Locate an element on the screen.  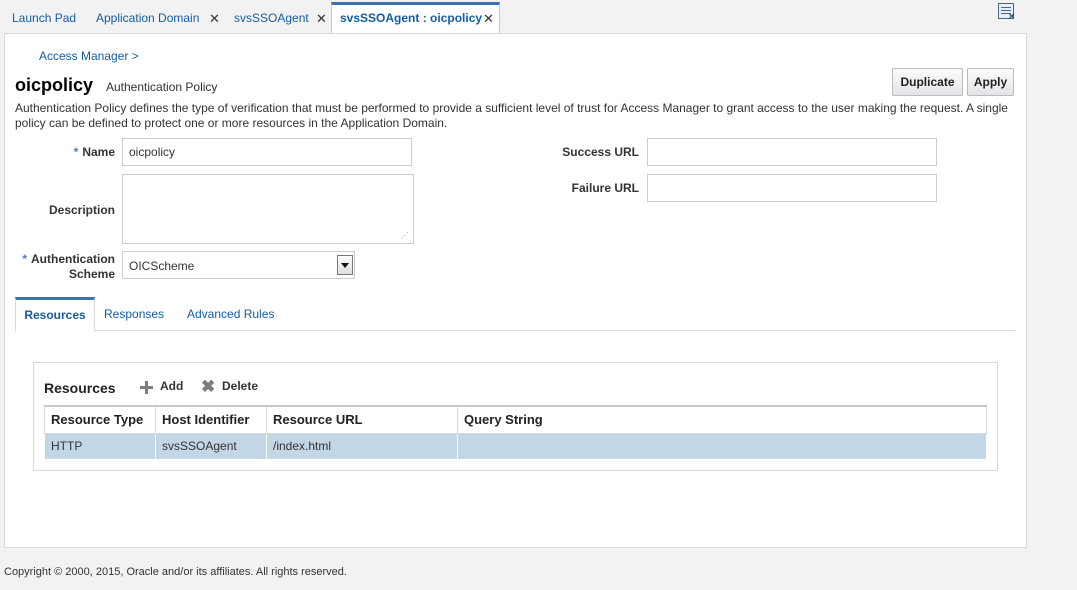
name-label-text: Name is located at coordinates (98, 152).